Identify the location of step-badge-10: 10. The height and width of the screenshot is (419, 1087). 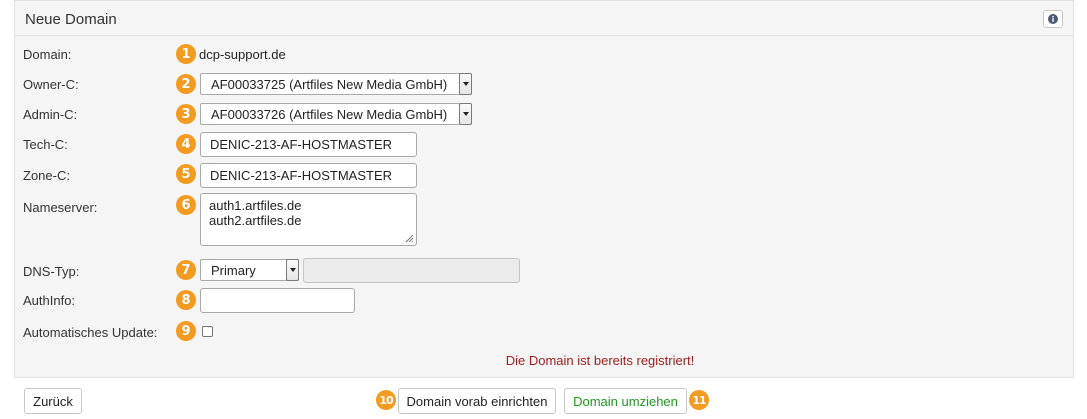
(386, 400).